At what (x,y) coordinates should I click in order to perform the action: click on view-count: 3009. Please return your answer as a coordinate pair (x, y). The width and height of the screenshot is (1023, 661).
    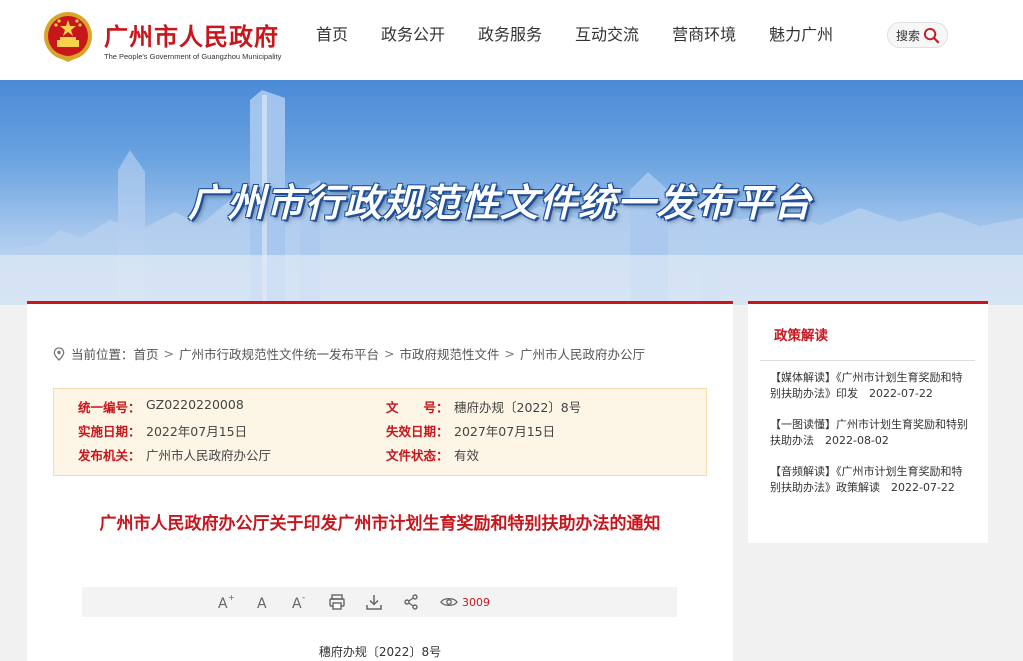
    Looking at the image, I should click on (465, 602).